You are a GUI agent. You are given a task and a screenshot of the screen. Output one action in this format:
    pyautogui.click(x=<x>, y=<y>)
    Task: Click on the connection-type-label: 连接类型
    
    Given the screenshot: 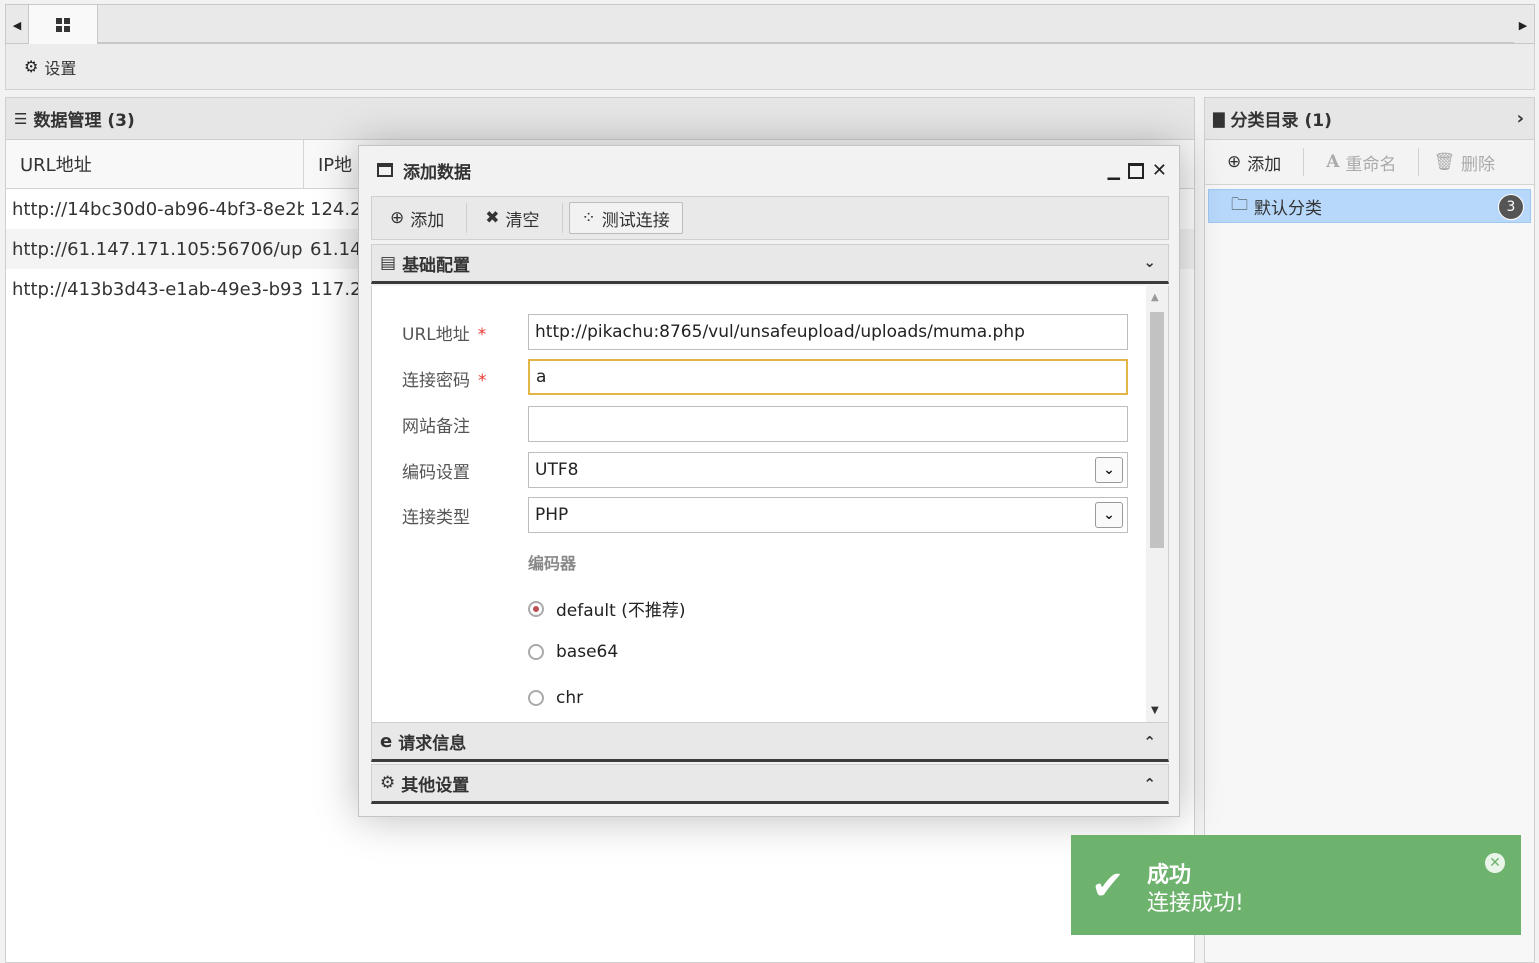 What is the action you would take?
    pyautogui.click(x=436, y=518)
    